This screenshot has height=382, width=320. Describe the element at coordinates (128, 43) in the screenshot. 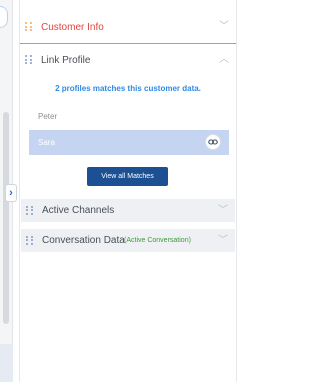

I see `divider` at that location.